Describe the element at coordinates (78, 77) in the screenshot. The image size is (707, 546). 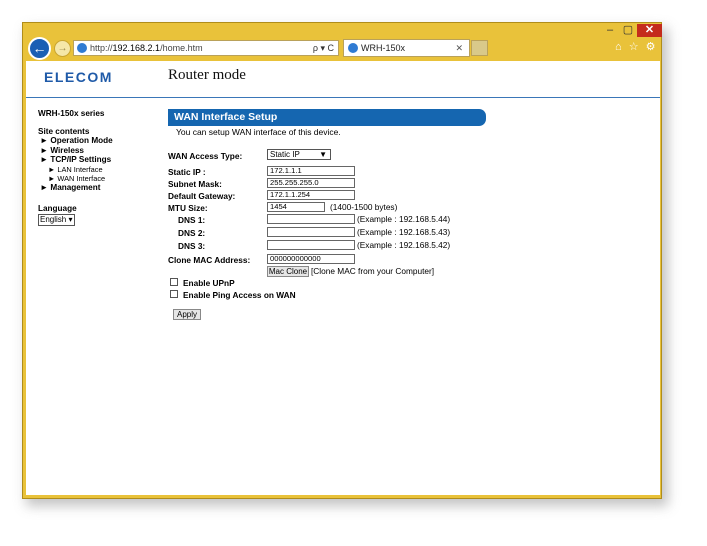
I see `elecom-logo: ELECOM` at that location.